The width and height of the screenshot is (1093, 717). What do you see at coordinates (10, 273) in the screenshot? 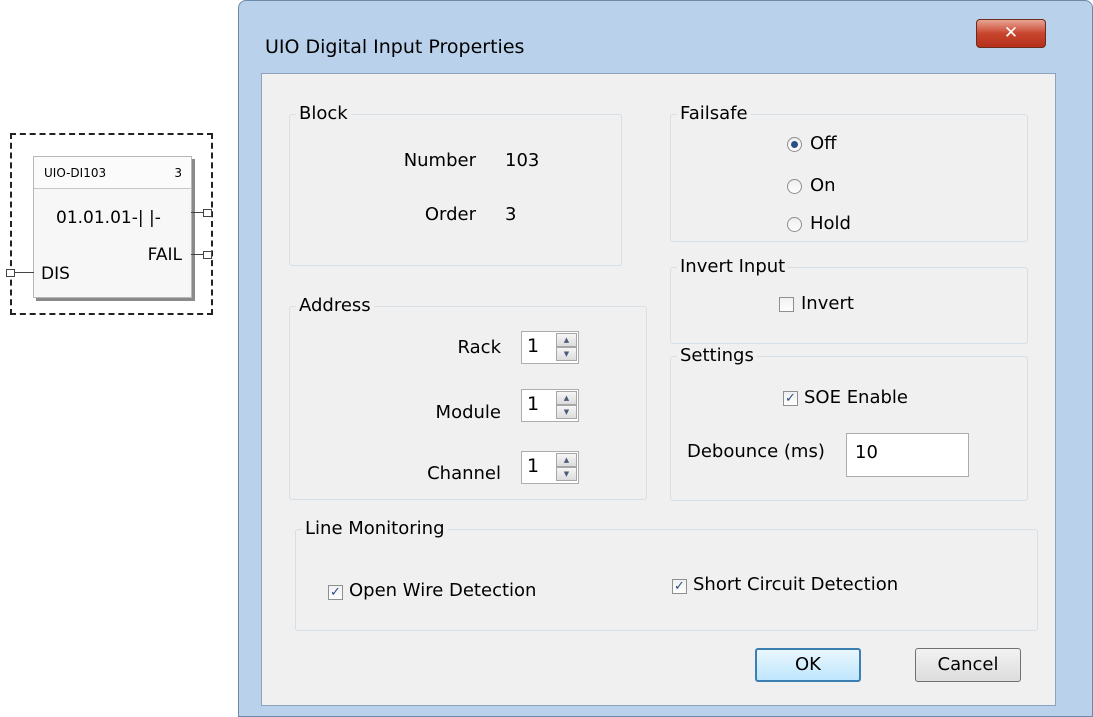
I see `dis-pin-icon` at bounding box center [10, 273].